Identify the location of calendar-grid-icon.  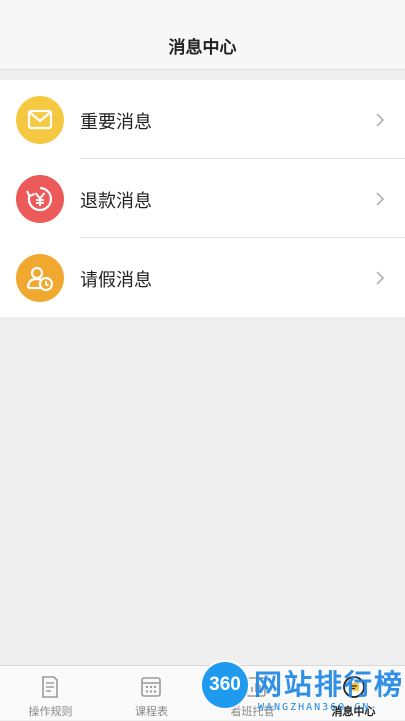
(151, 687).